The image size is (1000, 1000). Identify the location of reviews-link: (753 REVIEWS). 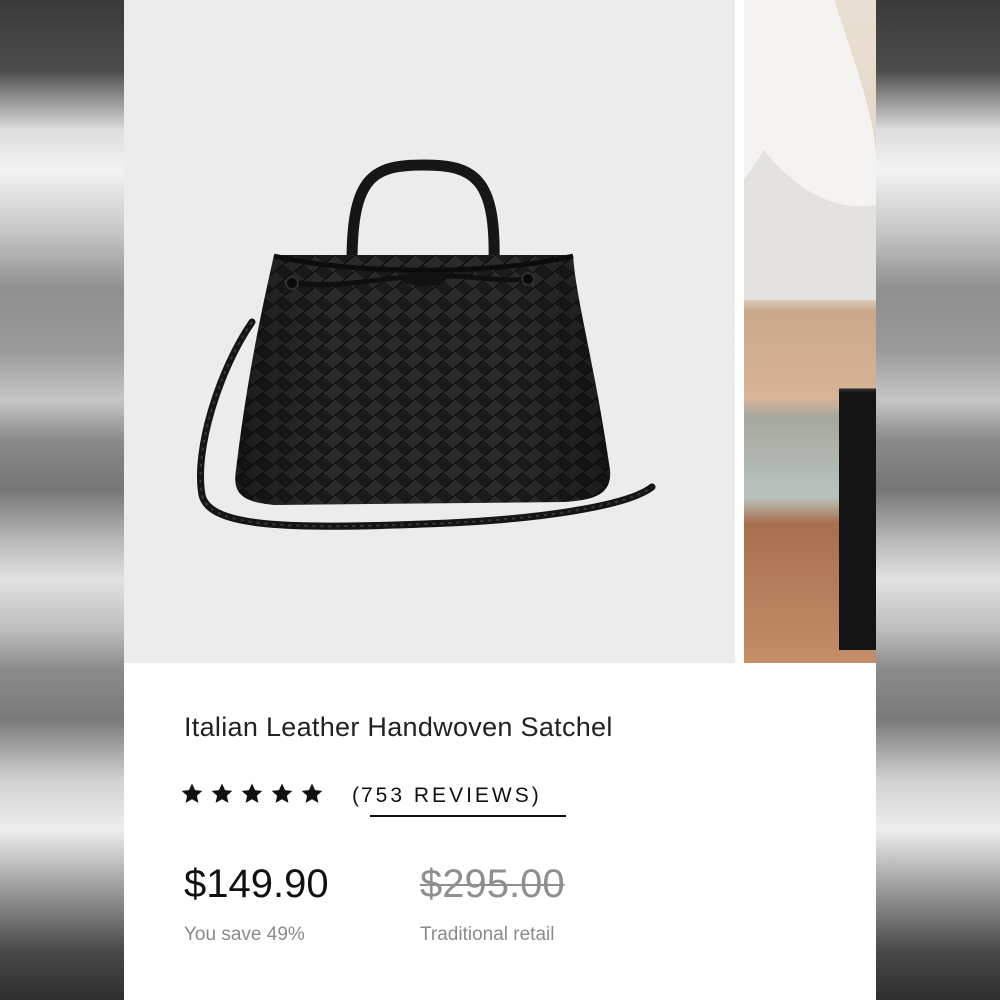
(446, 796).